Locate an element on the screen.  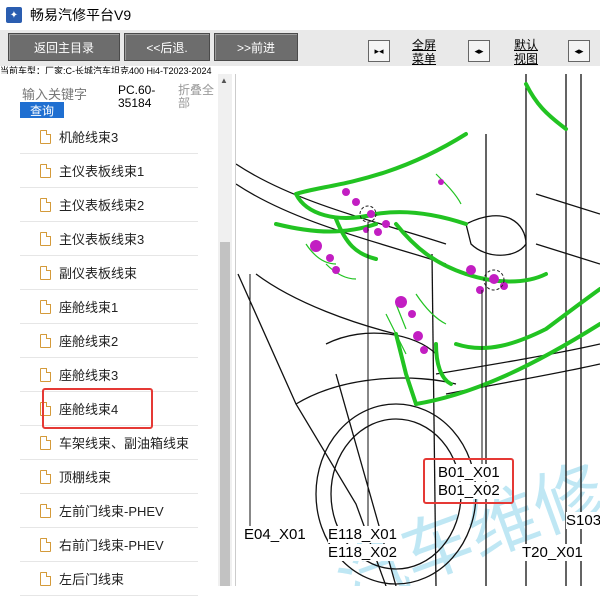
connector-label-t20-x01: T20_X01 is located at coordinates (552, 552).